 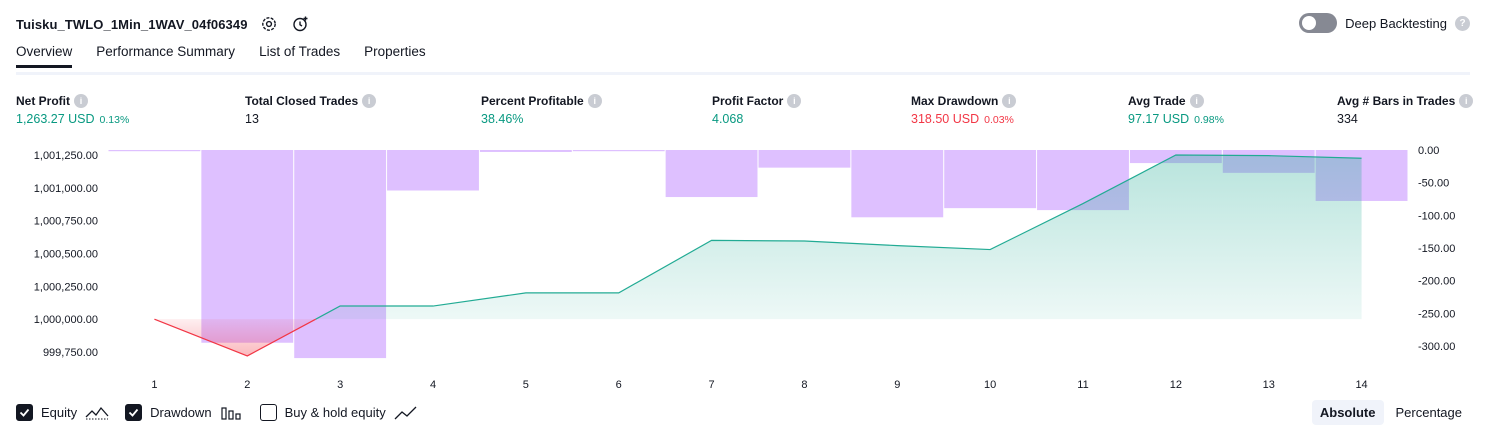 I want to click on left-axis-tick: 1,000,750.00, so click(x=66, y=222).